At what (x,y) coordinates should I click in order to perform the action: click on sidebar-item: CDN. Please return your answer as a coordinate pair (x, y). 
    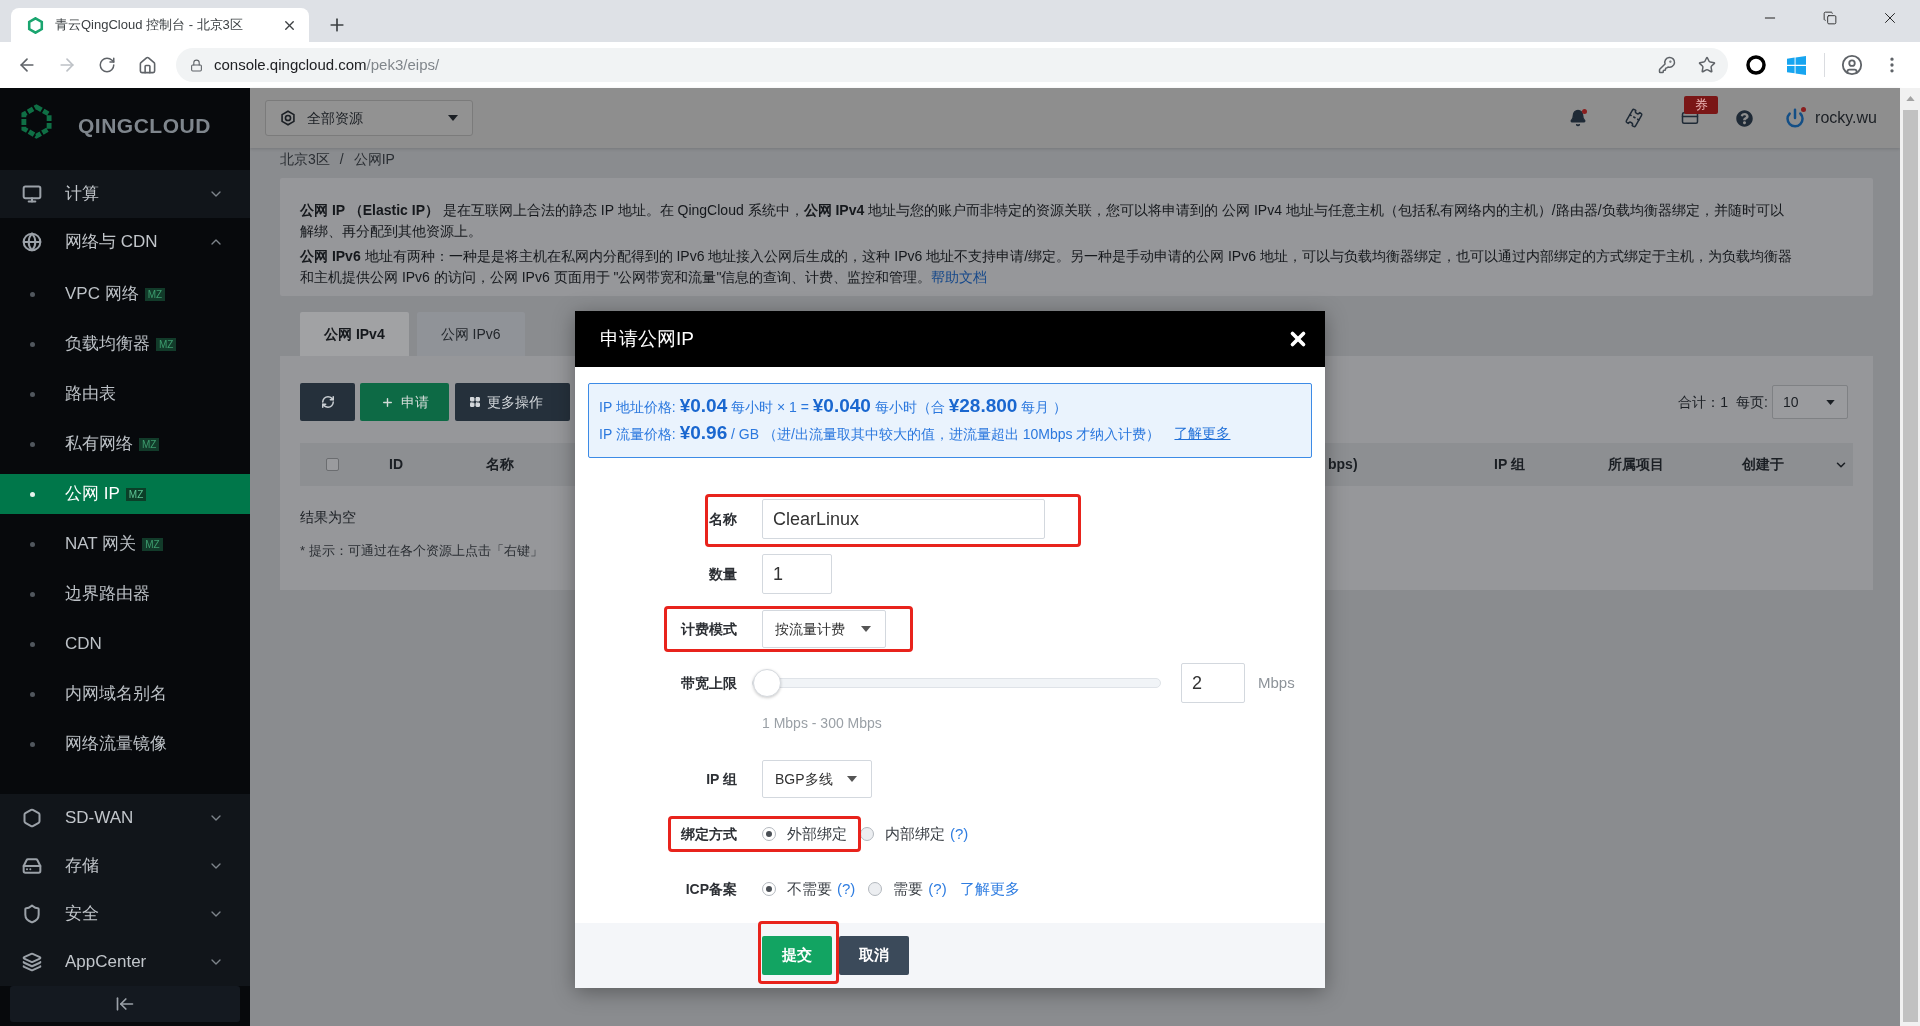
    Looking at the image, I should click on (125, 644).